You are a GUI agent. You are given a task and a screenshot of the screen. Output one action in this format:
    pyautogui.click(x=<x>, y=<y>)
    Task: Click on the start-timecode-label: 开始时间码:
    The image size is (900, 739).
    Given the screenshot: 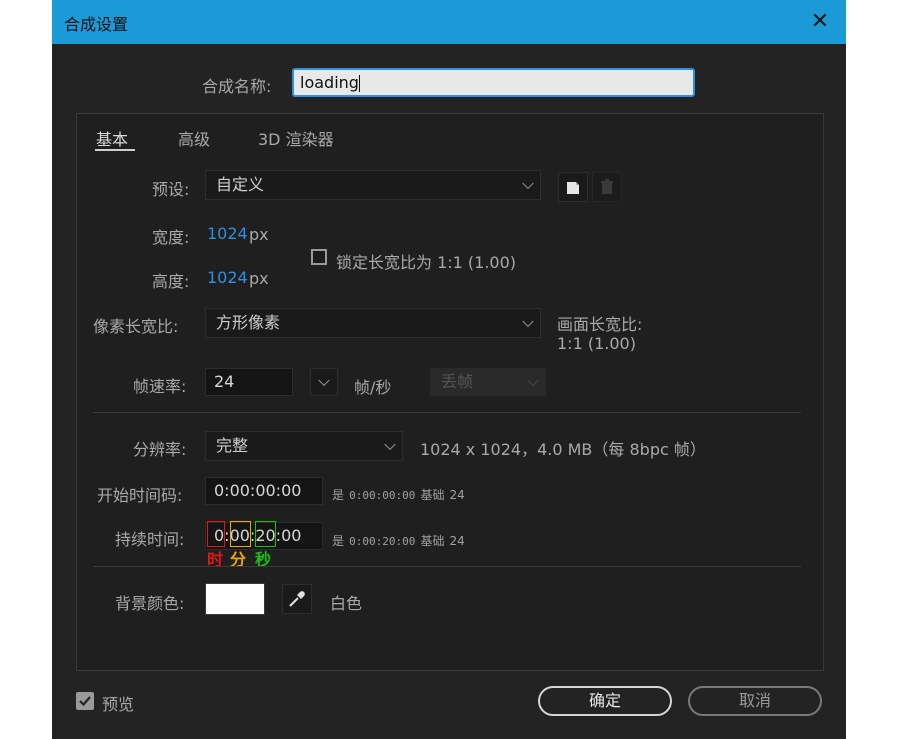 What is the action you would take?
    pyautogui.click(x=140, y=495)
    